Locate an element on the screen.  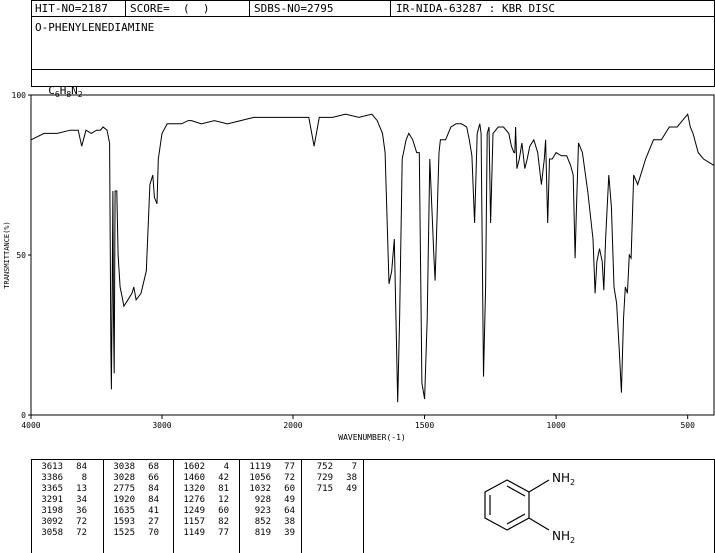
amine-bottom-h: H is located at coordinates (565, 536).